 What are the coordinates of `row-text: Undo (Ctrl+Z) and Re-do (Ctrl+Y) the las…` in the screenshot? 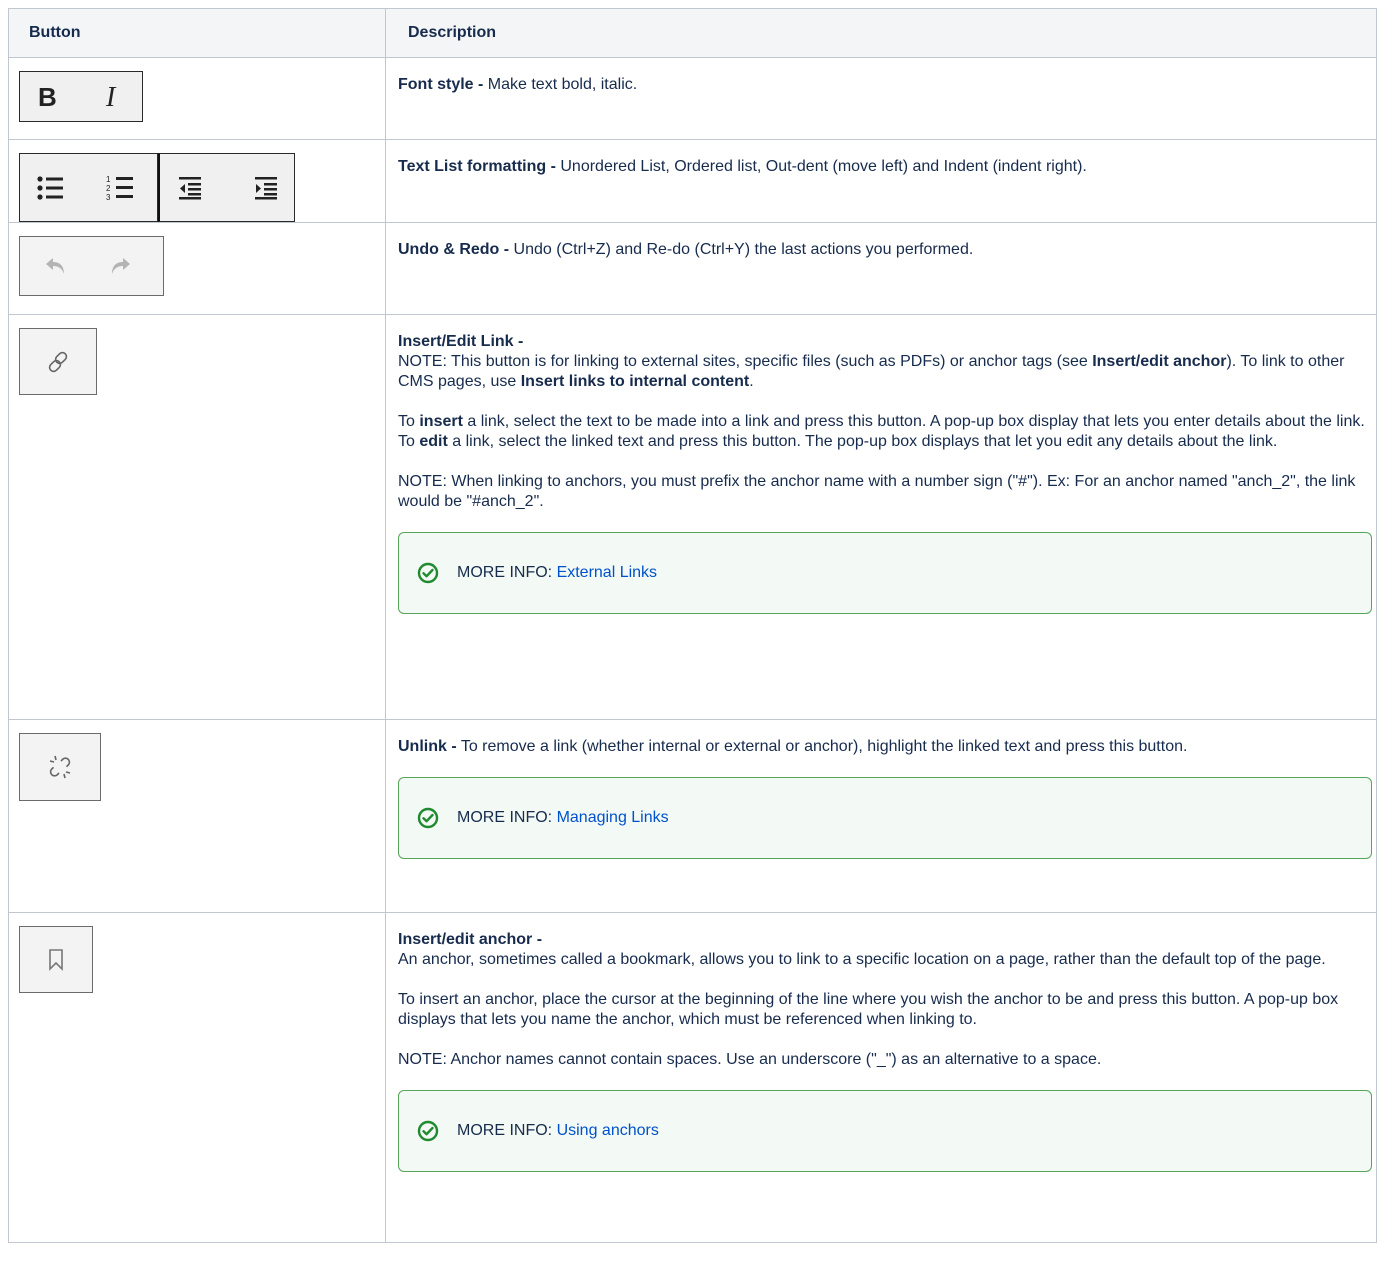 It's located at (741, 249).